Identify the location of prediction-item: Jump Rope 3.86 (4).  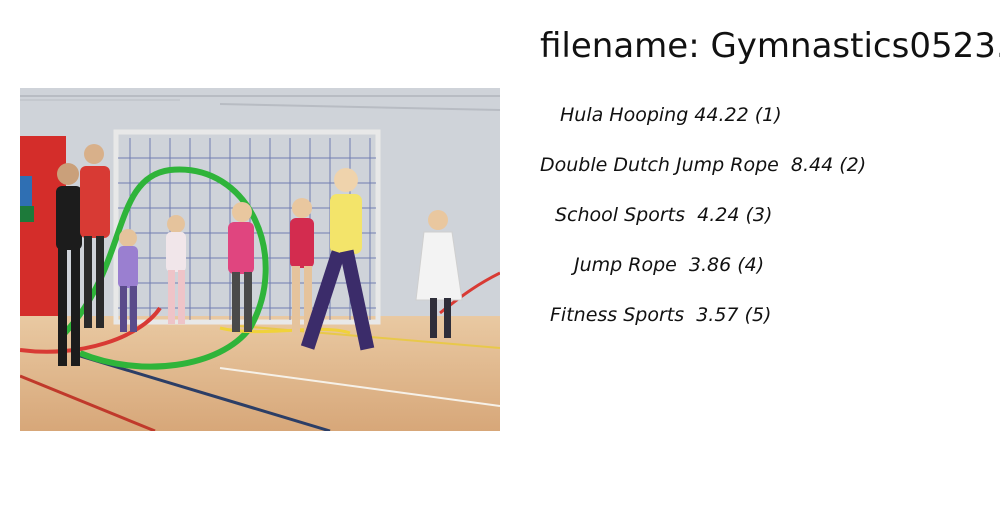
(669, 265).